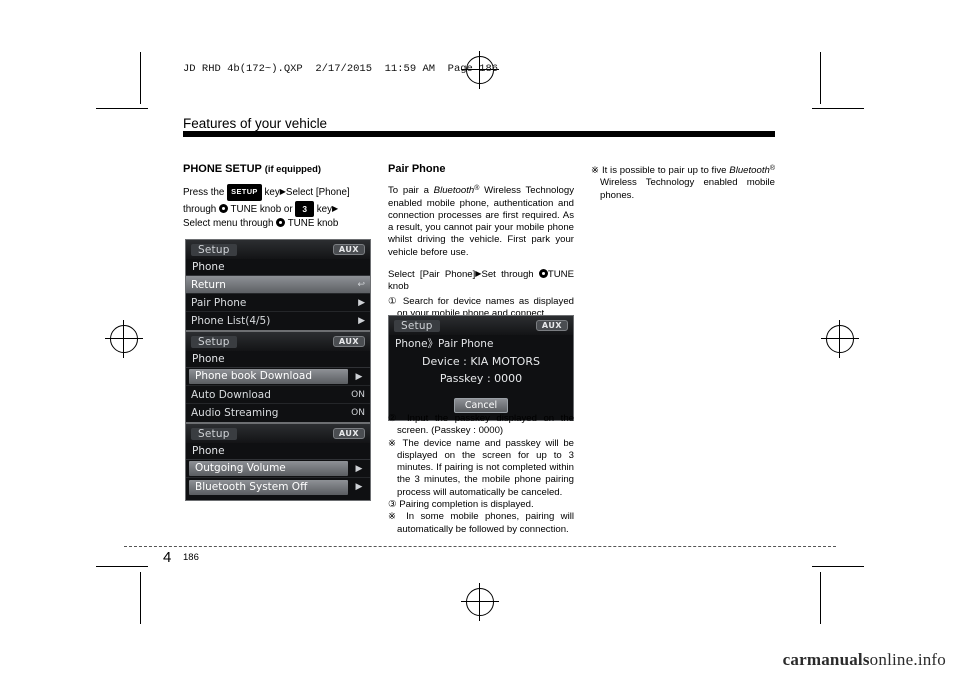 The image size is (960, 678). Describe the element at coordinates (214, 249) in the screenshot. I see `screen1-title: Setup` at that location.